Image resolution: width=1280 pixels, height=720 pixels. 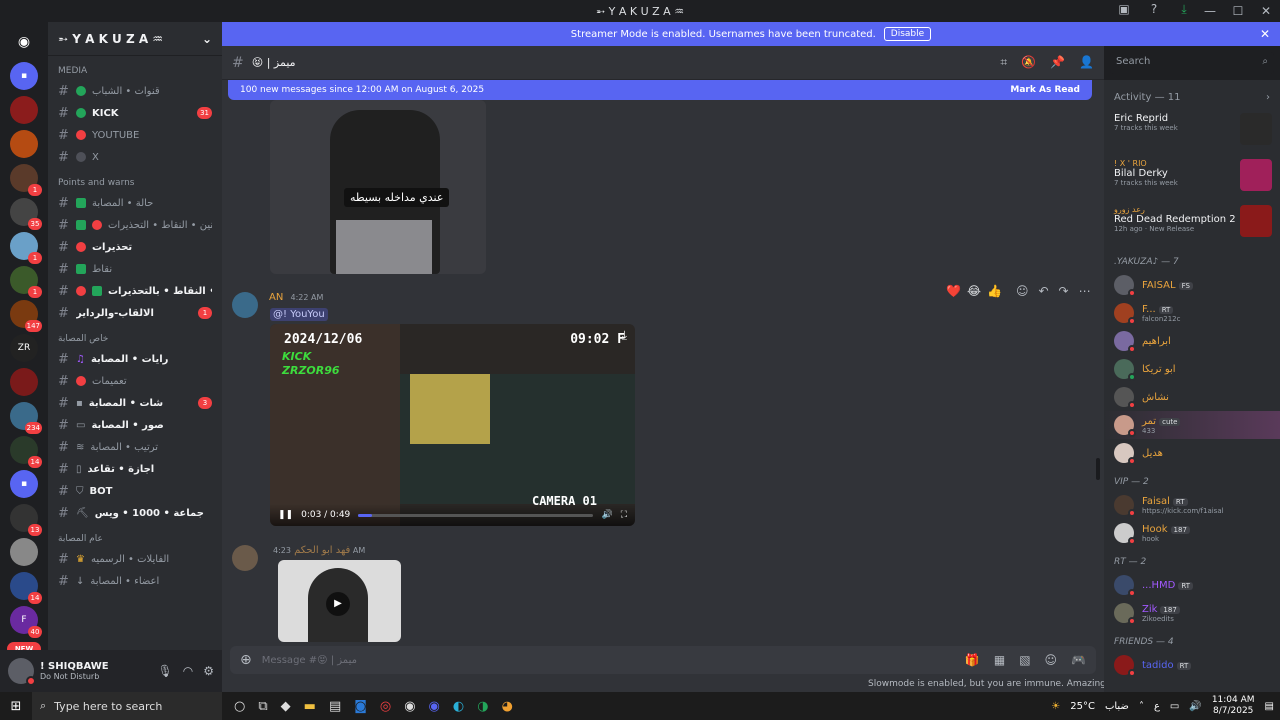 What do you see at coordinates (26, 452) in the screenshot?
I see `server-icon: 14` at bounding box center [26, 452].